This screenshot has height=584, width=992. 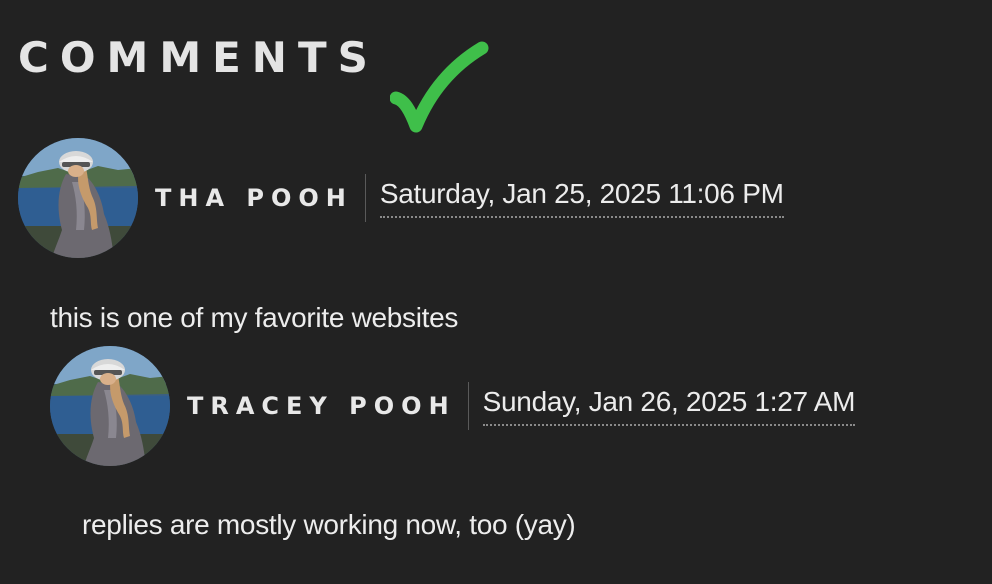 What do you see at coordinates (581, 198) in the screenshot?
I see `comment-timestamp: Saturday, Jan 25, 2025 11:06 PM` at bounding box center [581, 198].